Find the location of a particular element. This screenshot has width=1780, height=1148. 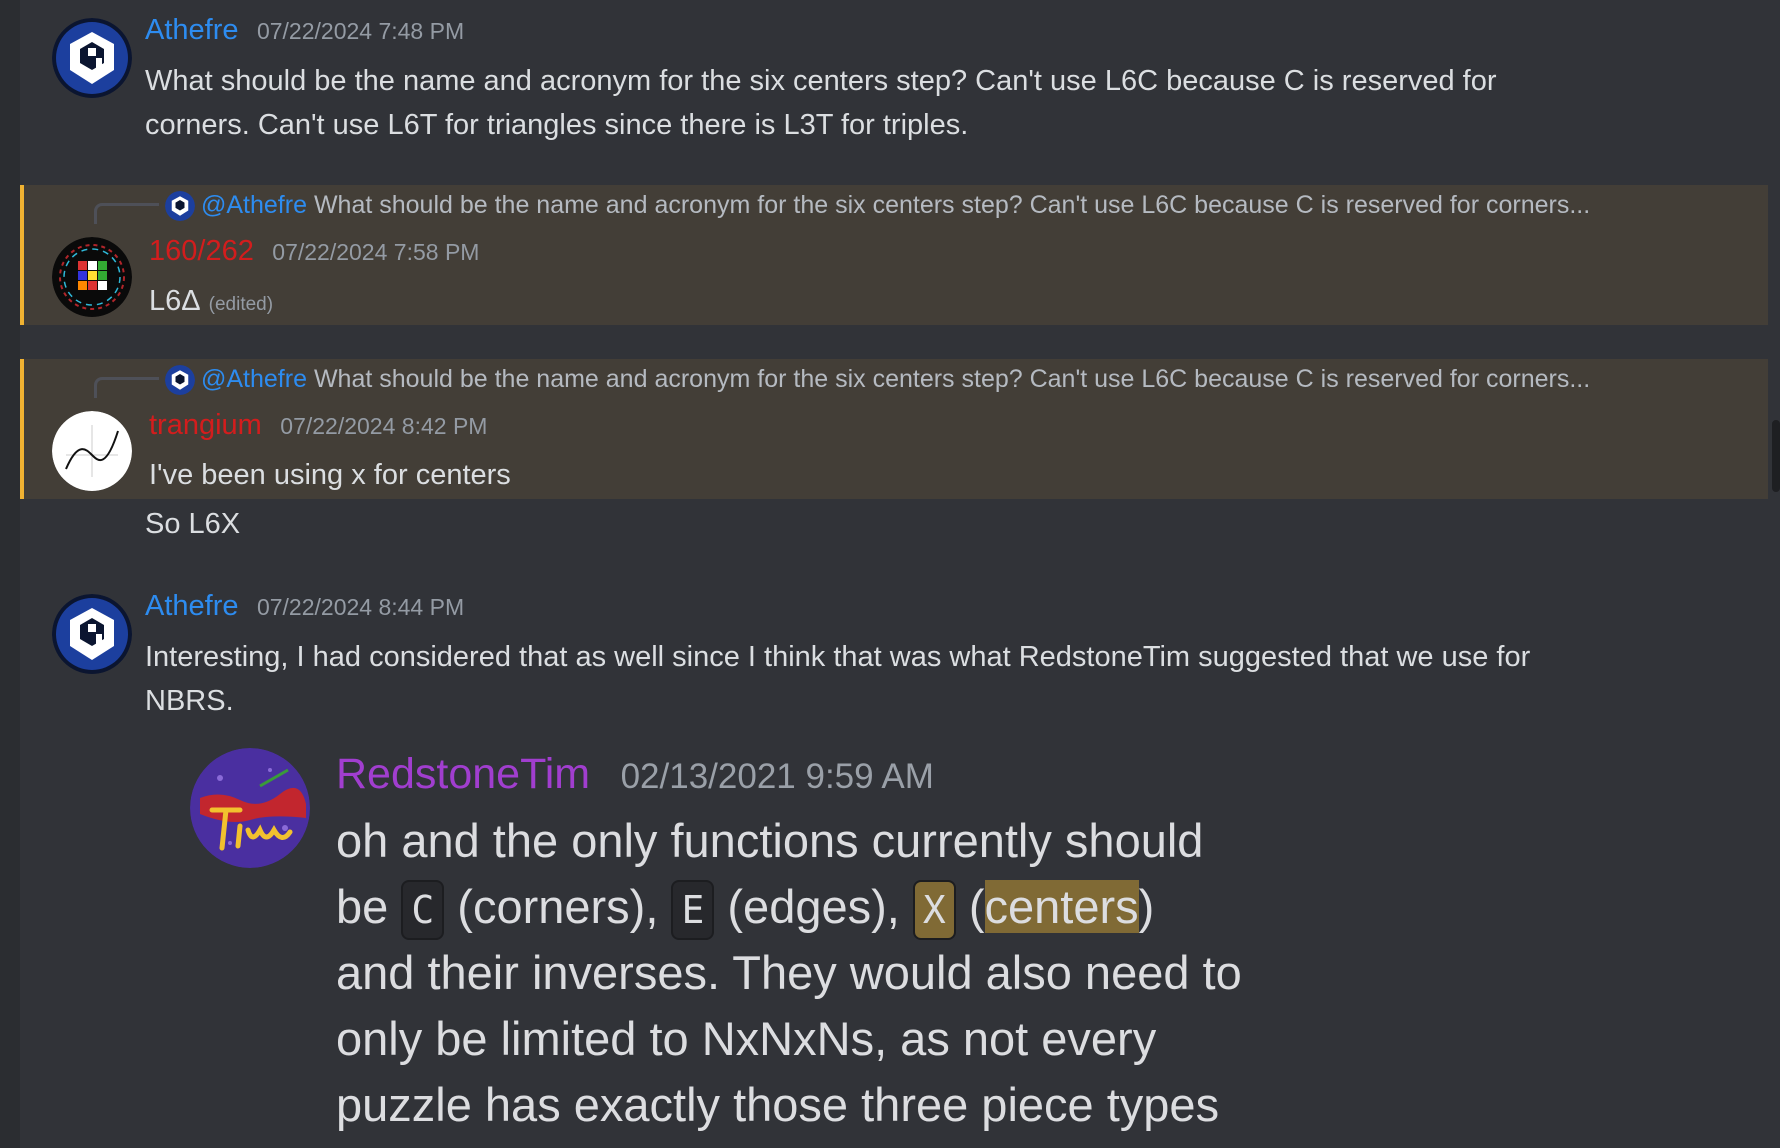

scrollbar-thumb is located at coordinates (1776, 456).